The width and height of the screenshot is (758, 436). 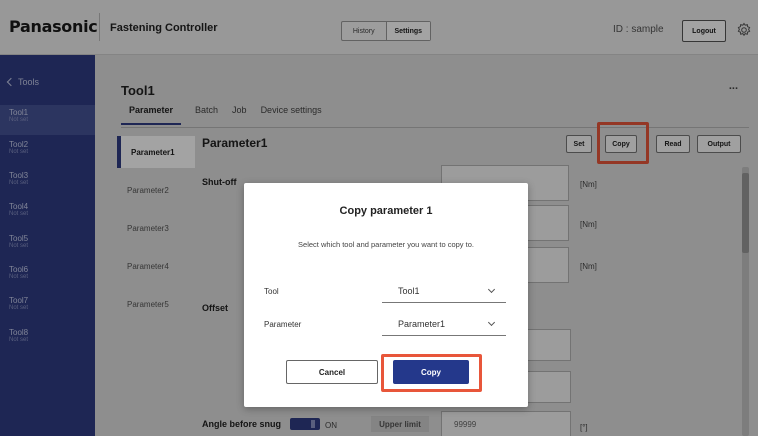 What do you see at coordinates (283, 324) in the screenshot?
I see `parameter-select-label: Parameter` at bounding box center [283, 324].